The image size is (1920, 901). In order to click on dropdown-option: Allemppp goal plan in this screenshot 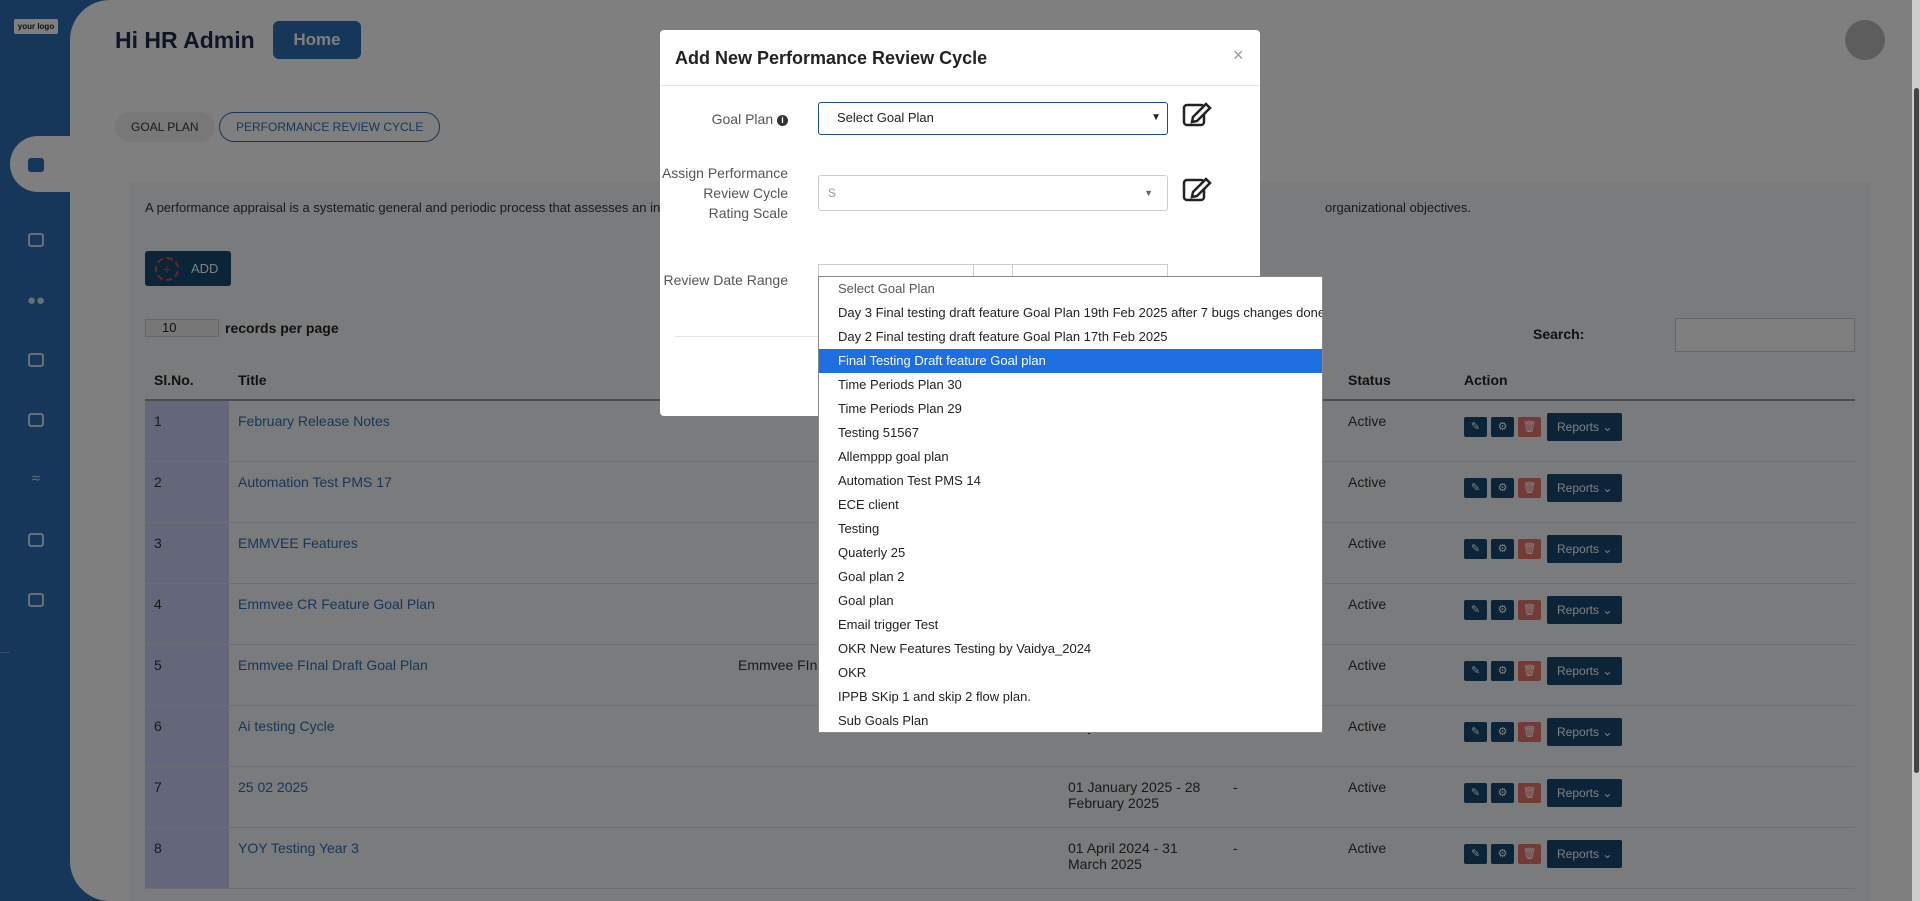, I will do `click(1070, 457)`.